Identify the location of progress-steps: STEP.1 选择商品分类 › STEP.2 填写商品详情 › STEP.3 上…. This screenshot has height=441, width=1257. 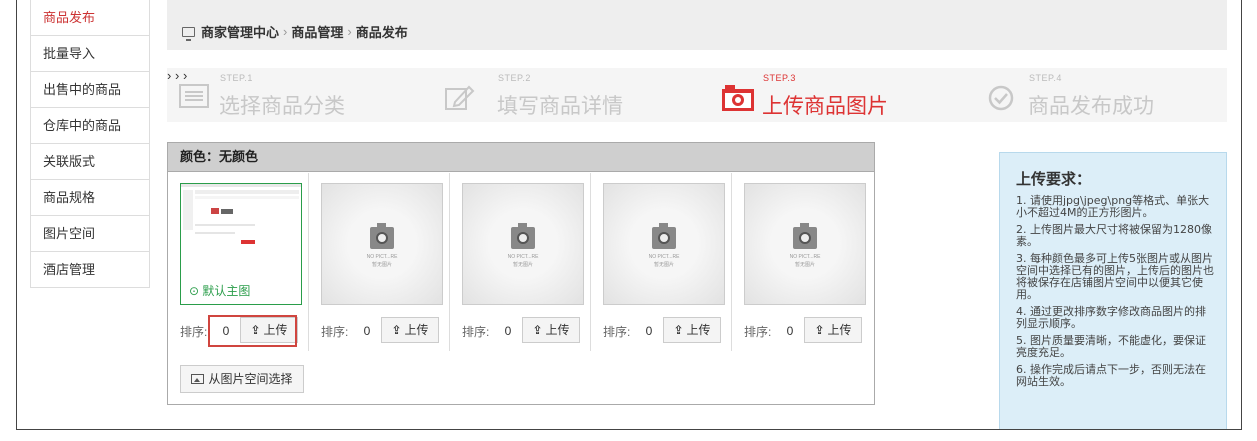
(697, 95).